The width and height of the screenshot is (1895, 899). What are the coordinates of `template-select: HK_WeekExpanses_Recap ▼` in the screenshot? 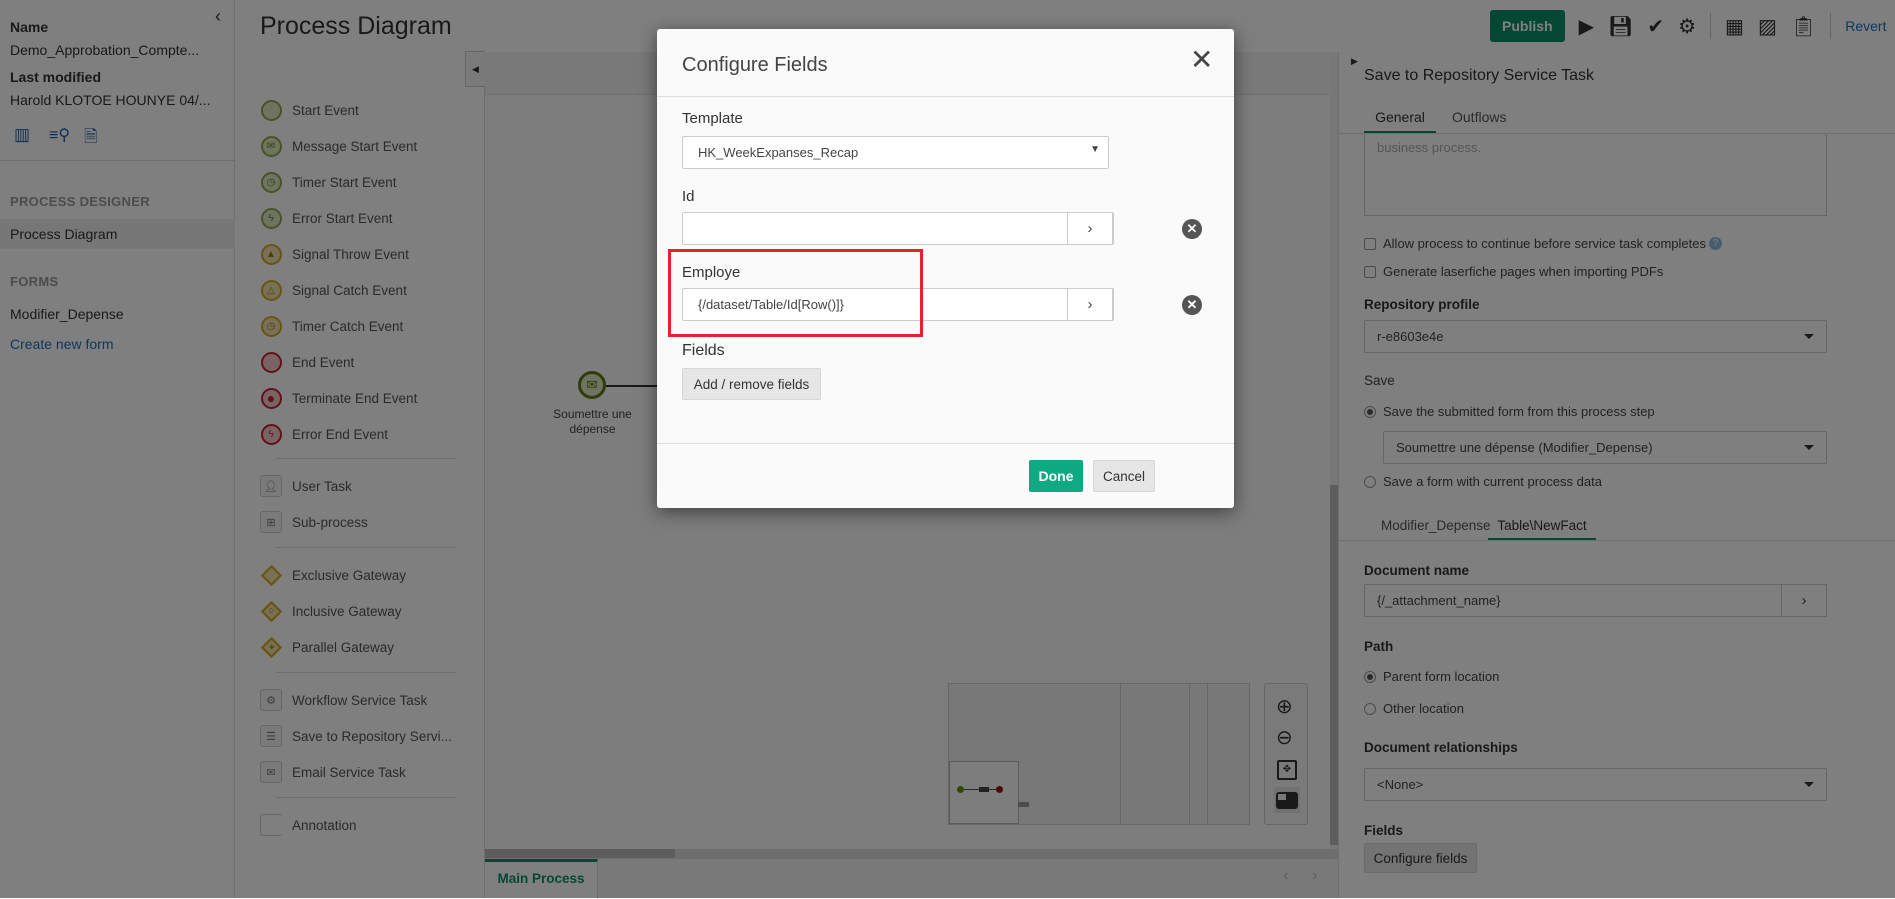 It's located at (895, 152).